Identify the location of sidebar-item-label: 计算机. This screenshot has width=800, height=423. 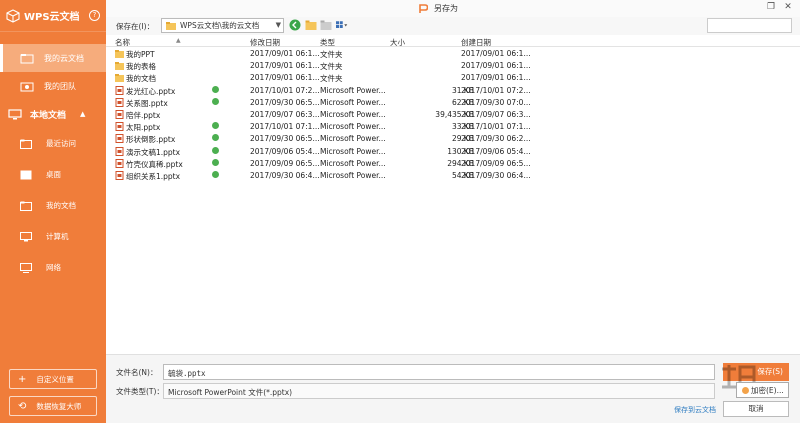
(57, 236).